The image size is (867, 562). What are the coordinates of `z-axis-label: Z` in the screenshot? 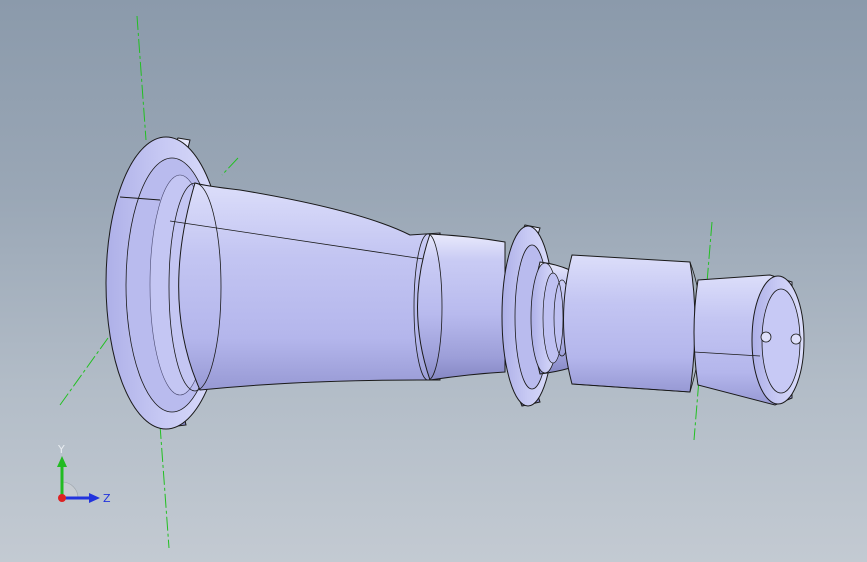 It's located at (107, 498).